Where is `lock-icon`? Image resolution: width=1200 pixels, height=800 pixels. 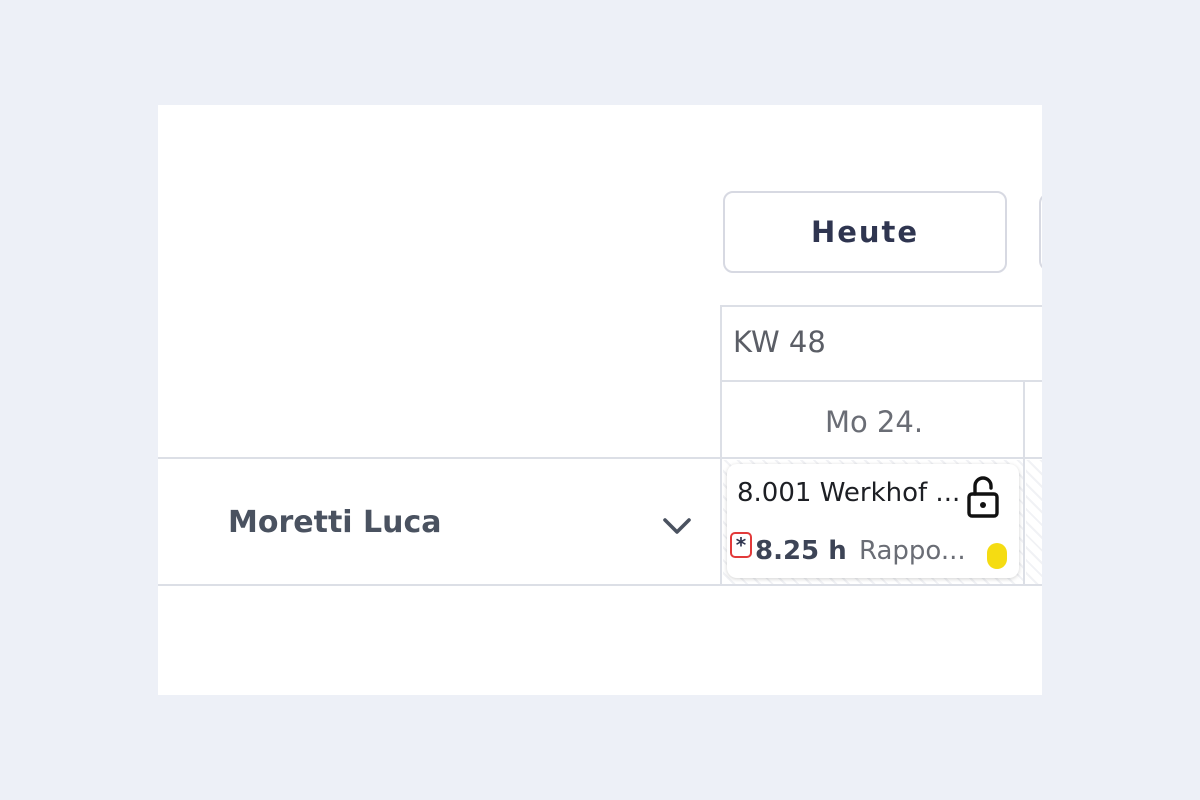 lock-icon is located at coordinates (983, 497).